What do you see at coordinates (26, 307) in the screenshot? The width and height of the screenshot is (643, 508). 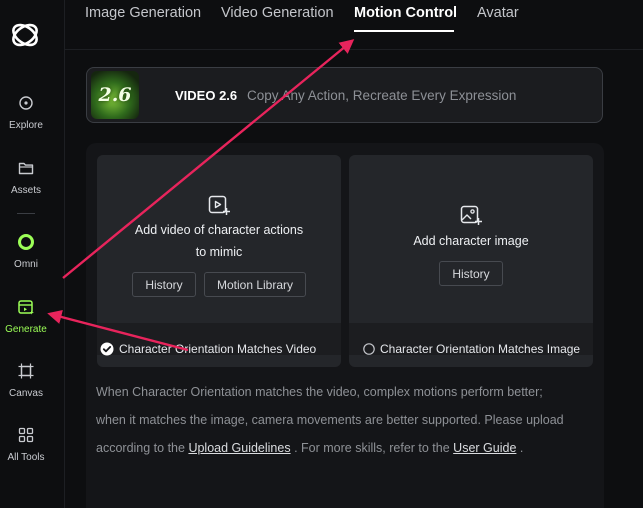 I see `generate-icon` at bounding box center [26, 307].